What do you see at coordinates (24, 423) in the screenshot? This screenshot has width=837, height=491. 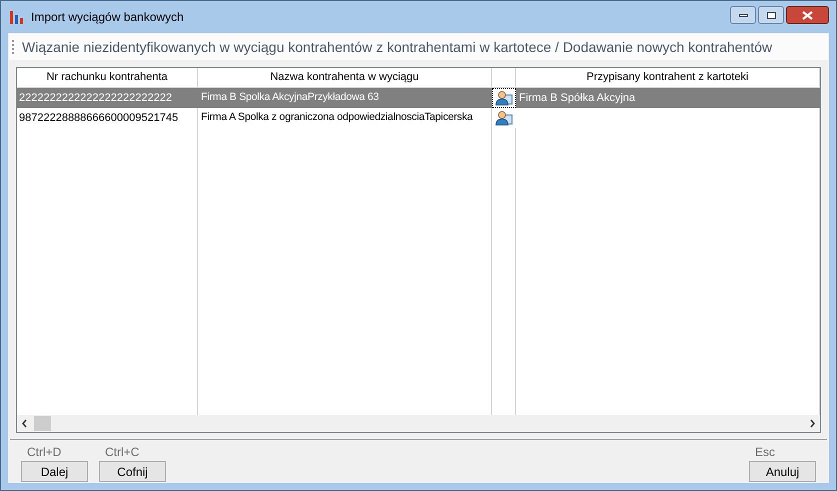 I see `scroll-left-icon` at bounding box center [24, 423].